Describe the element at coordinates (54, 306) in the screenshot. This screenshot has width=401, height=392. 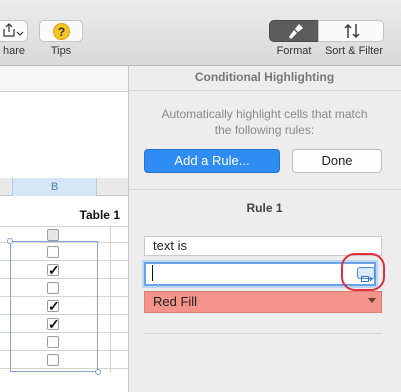
I see `cell-selection` at that location.